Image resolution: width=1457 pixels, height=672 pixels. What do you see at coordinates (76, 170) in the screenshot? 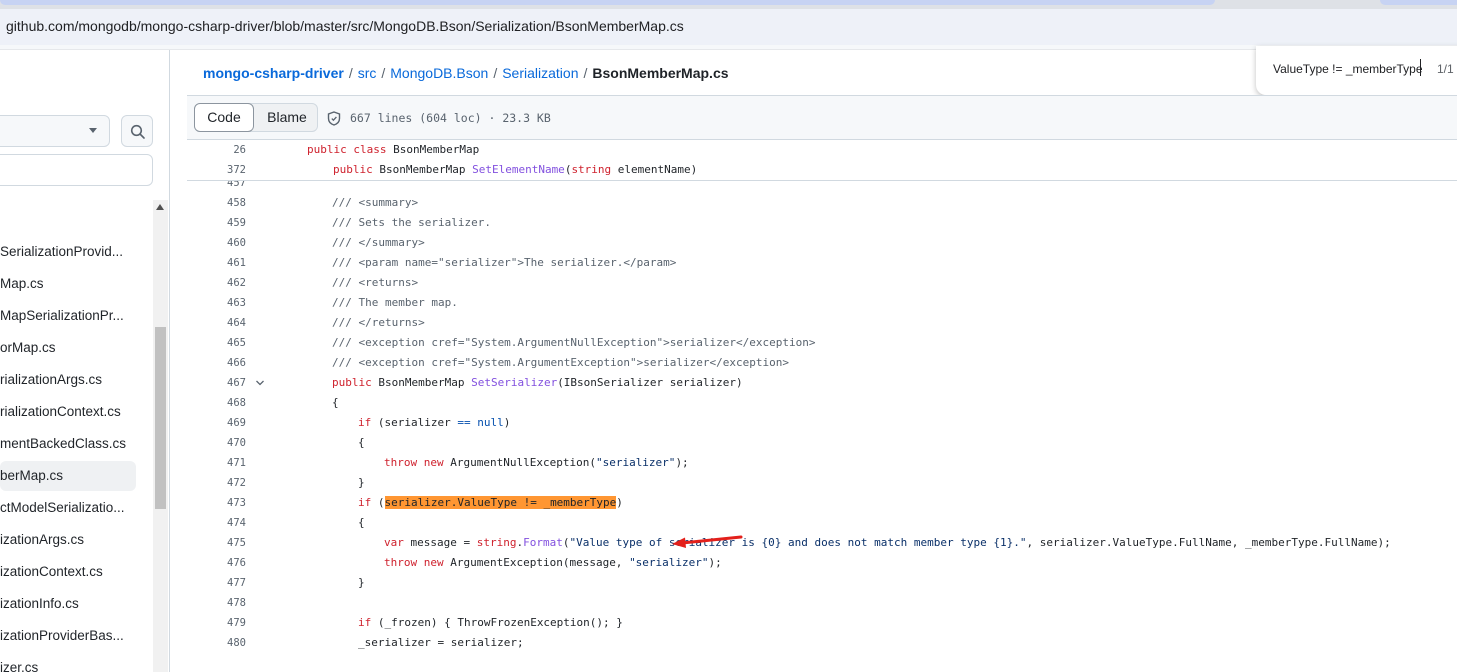
I see `file-filter-input` at bounding box center [76, 170].